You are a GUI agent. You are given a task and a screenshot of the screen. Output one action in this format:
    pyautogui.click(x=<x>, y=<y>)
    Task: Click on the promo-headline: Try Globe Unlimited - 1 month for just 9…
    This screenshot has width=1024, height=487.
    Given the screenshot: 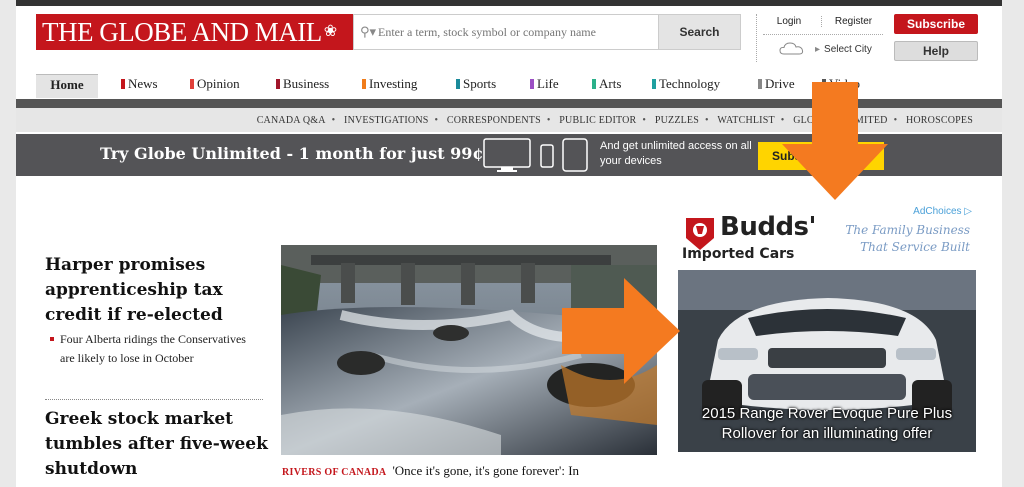 What is the action you would take?
    pyautogui.click(x=292, y=153)
    